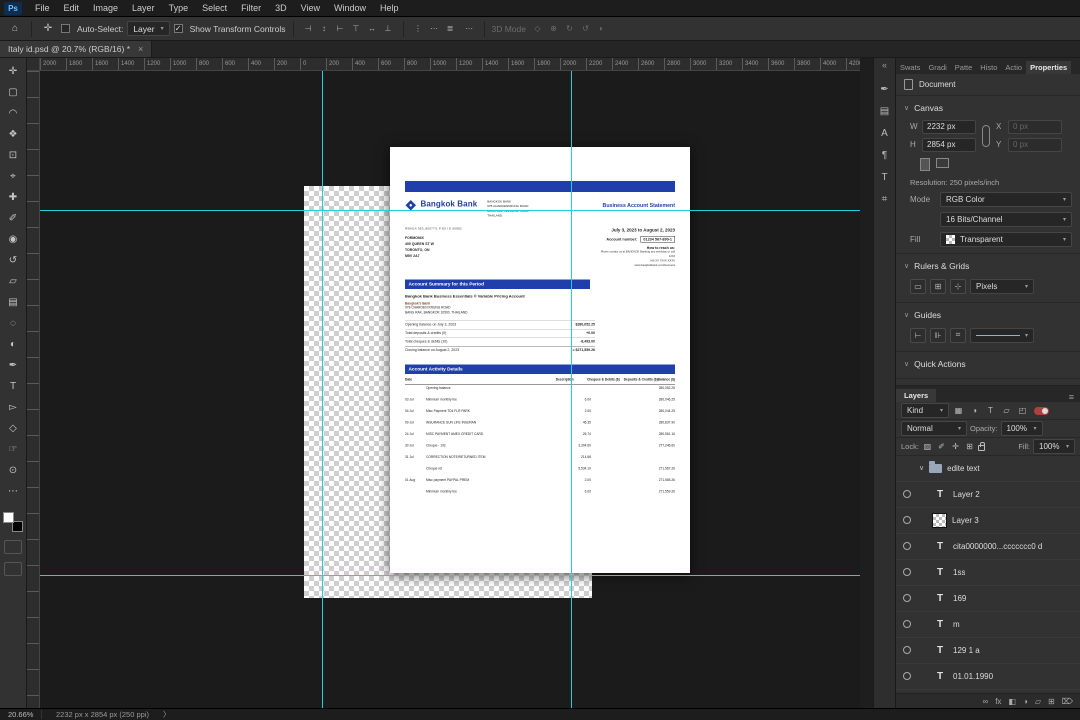  I want to click on lock-pixels-icon: ✐, so click(941, 446).